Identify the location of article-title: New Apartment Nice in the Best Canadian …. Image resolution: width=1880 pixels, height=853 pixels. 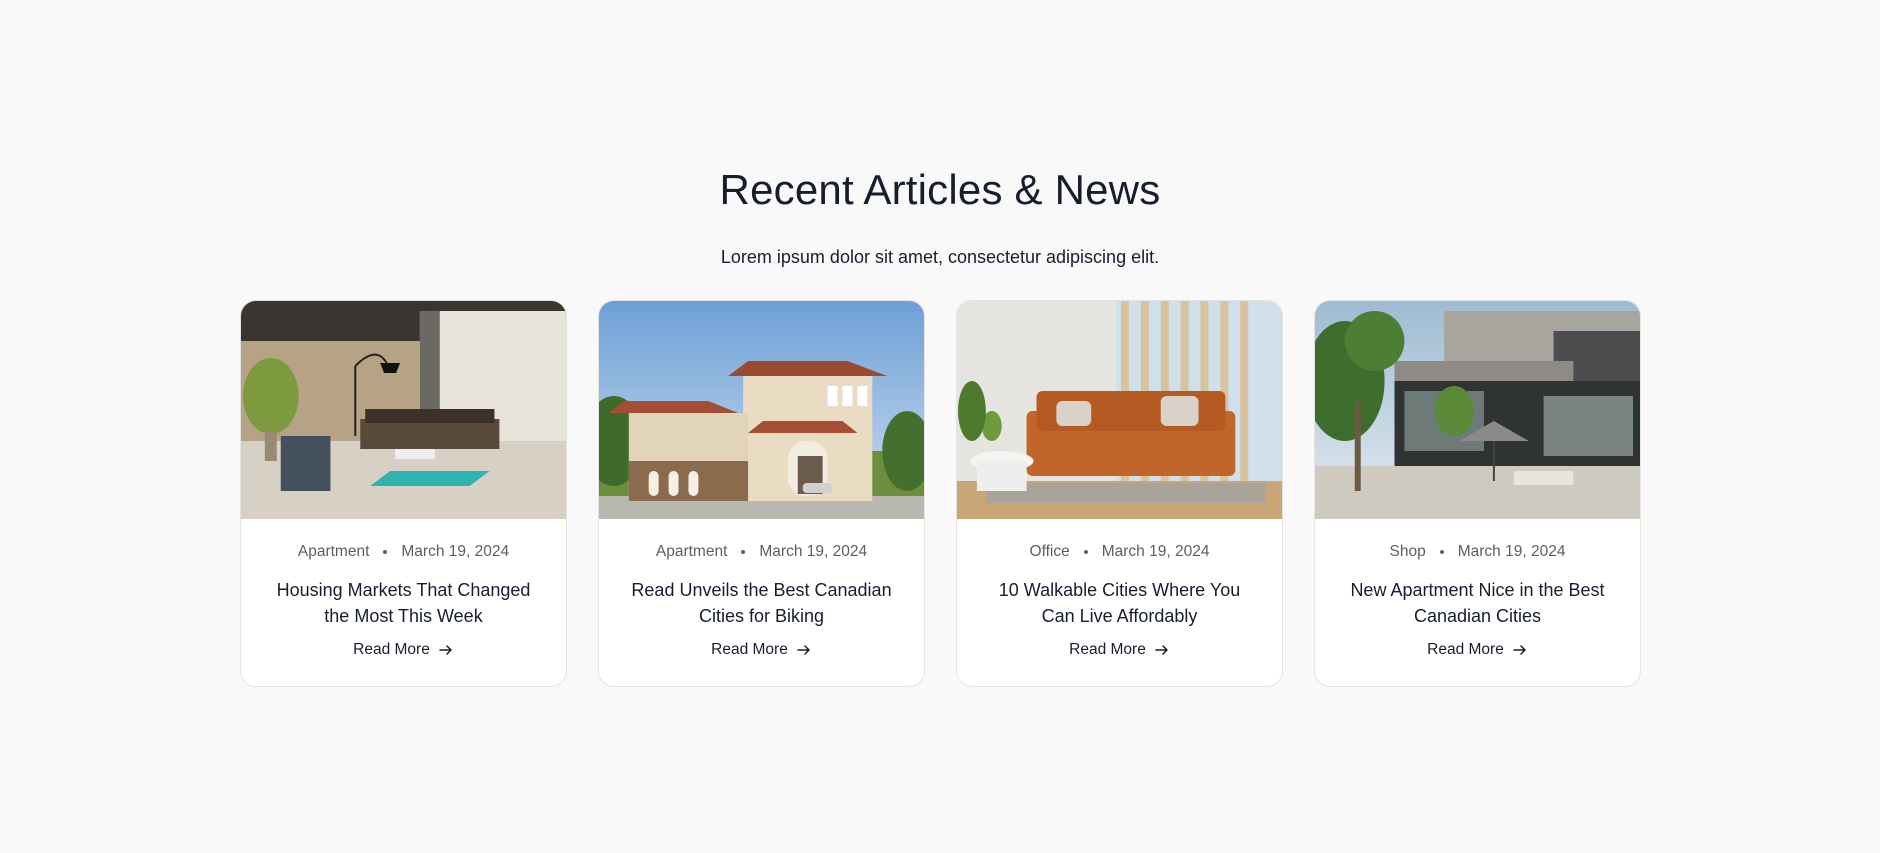
(1478, 603).